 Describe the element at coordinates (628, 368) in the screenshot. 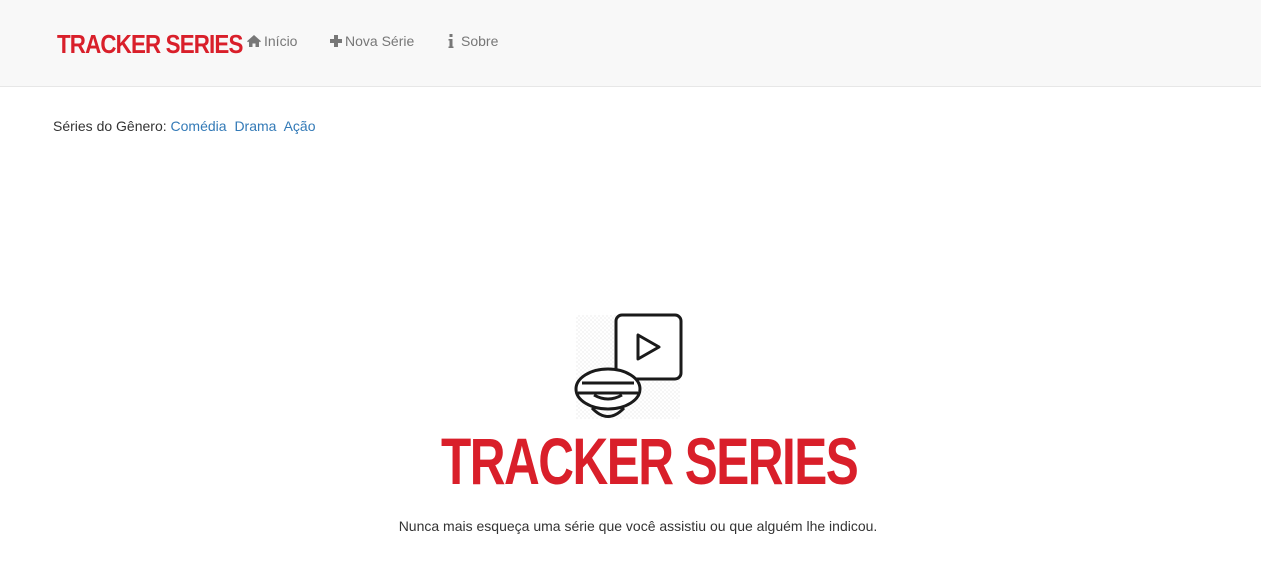

I see `vr-headset-play-icon` at that location.